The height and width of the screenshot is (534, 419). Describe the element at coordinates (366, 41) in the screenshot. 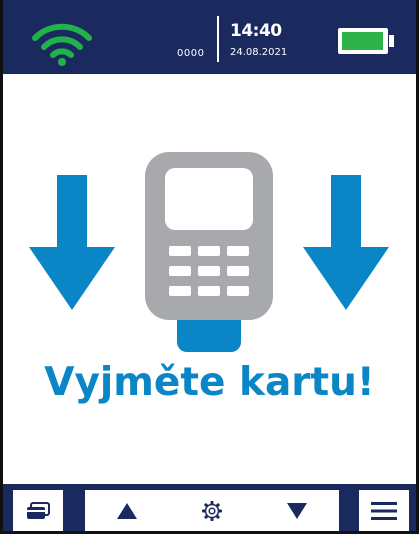

I see `battery-icon` at that location.